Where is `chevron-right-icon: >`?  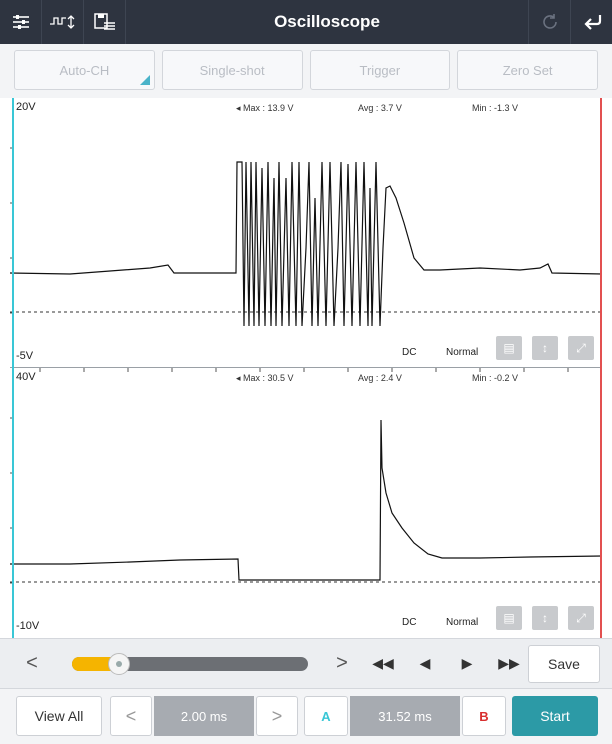
chevron-right-icon: > is located at coordinates (277, 715).